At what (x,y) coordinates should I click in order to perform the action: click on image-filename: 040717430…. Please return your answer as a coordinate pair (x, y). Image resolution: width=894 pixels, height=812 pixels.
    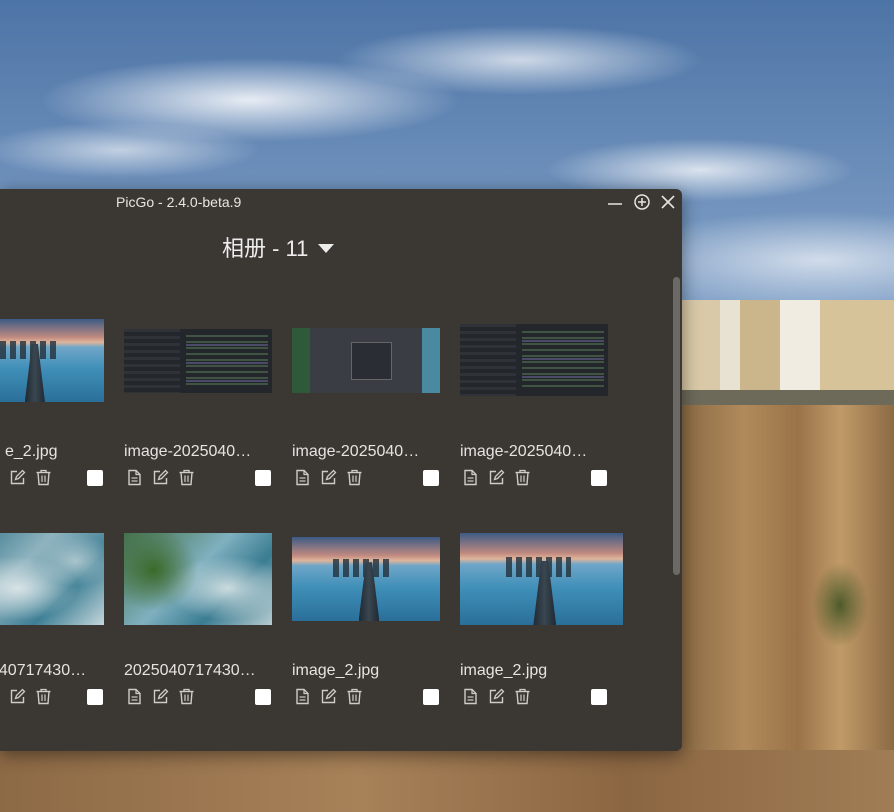
    Looking at the image, I should click on (43, 670).